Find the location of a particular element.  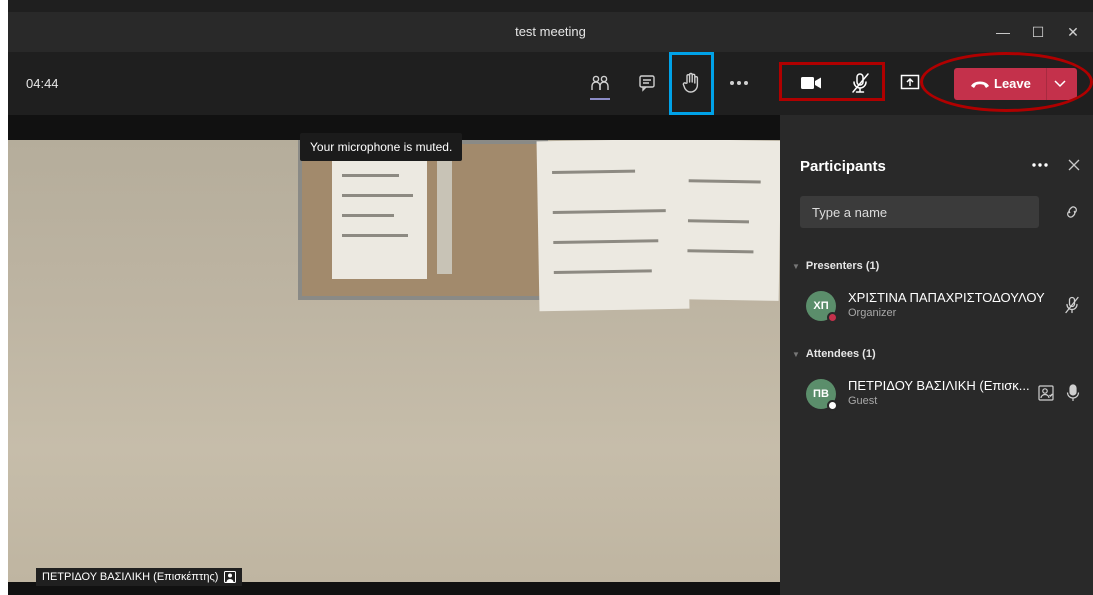

meeting-toolbar: 04:44 Leave is located at coordinates (550, 83).